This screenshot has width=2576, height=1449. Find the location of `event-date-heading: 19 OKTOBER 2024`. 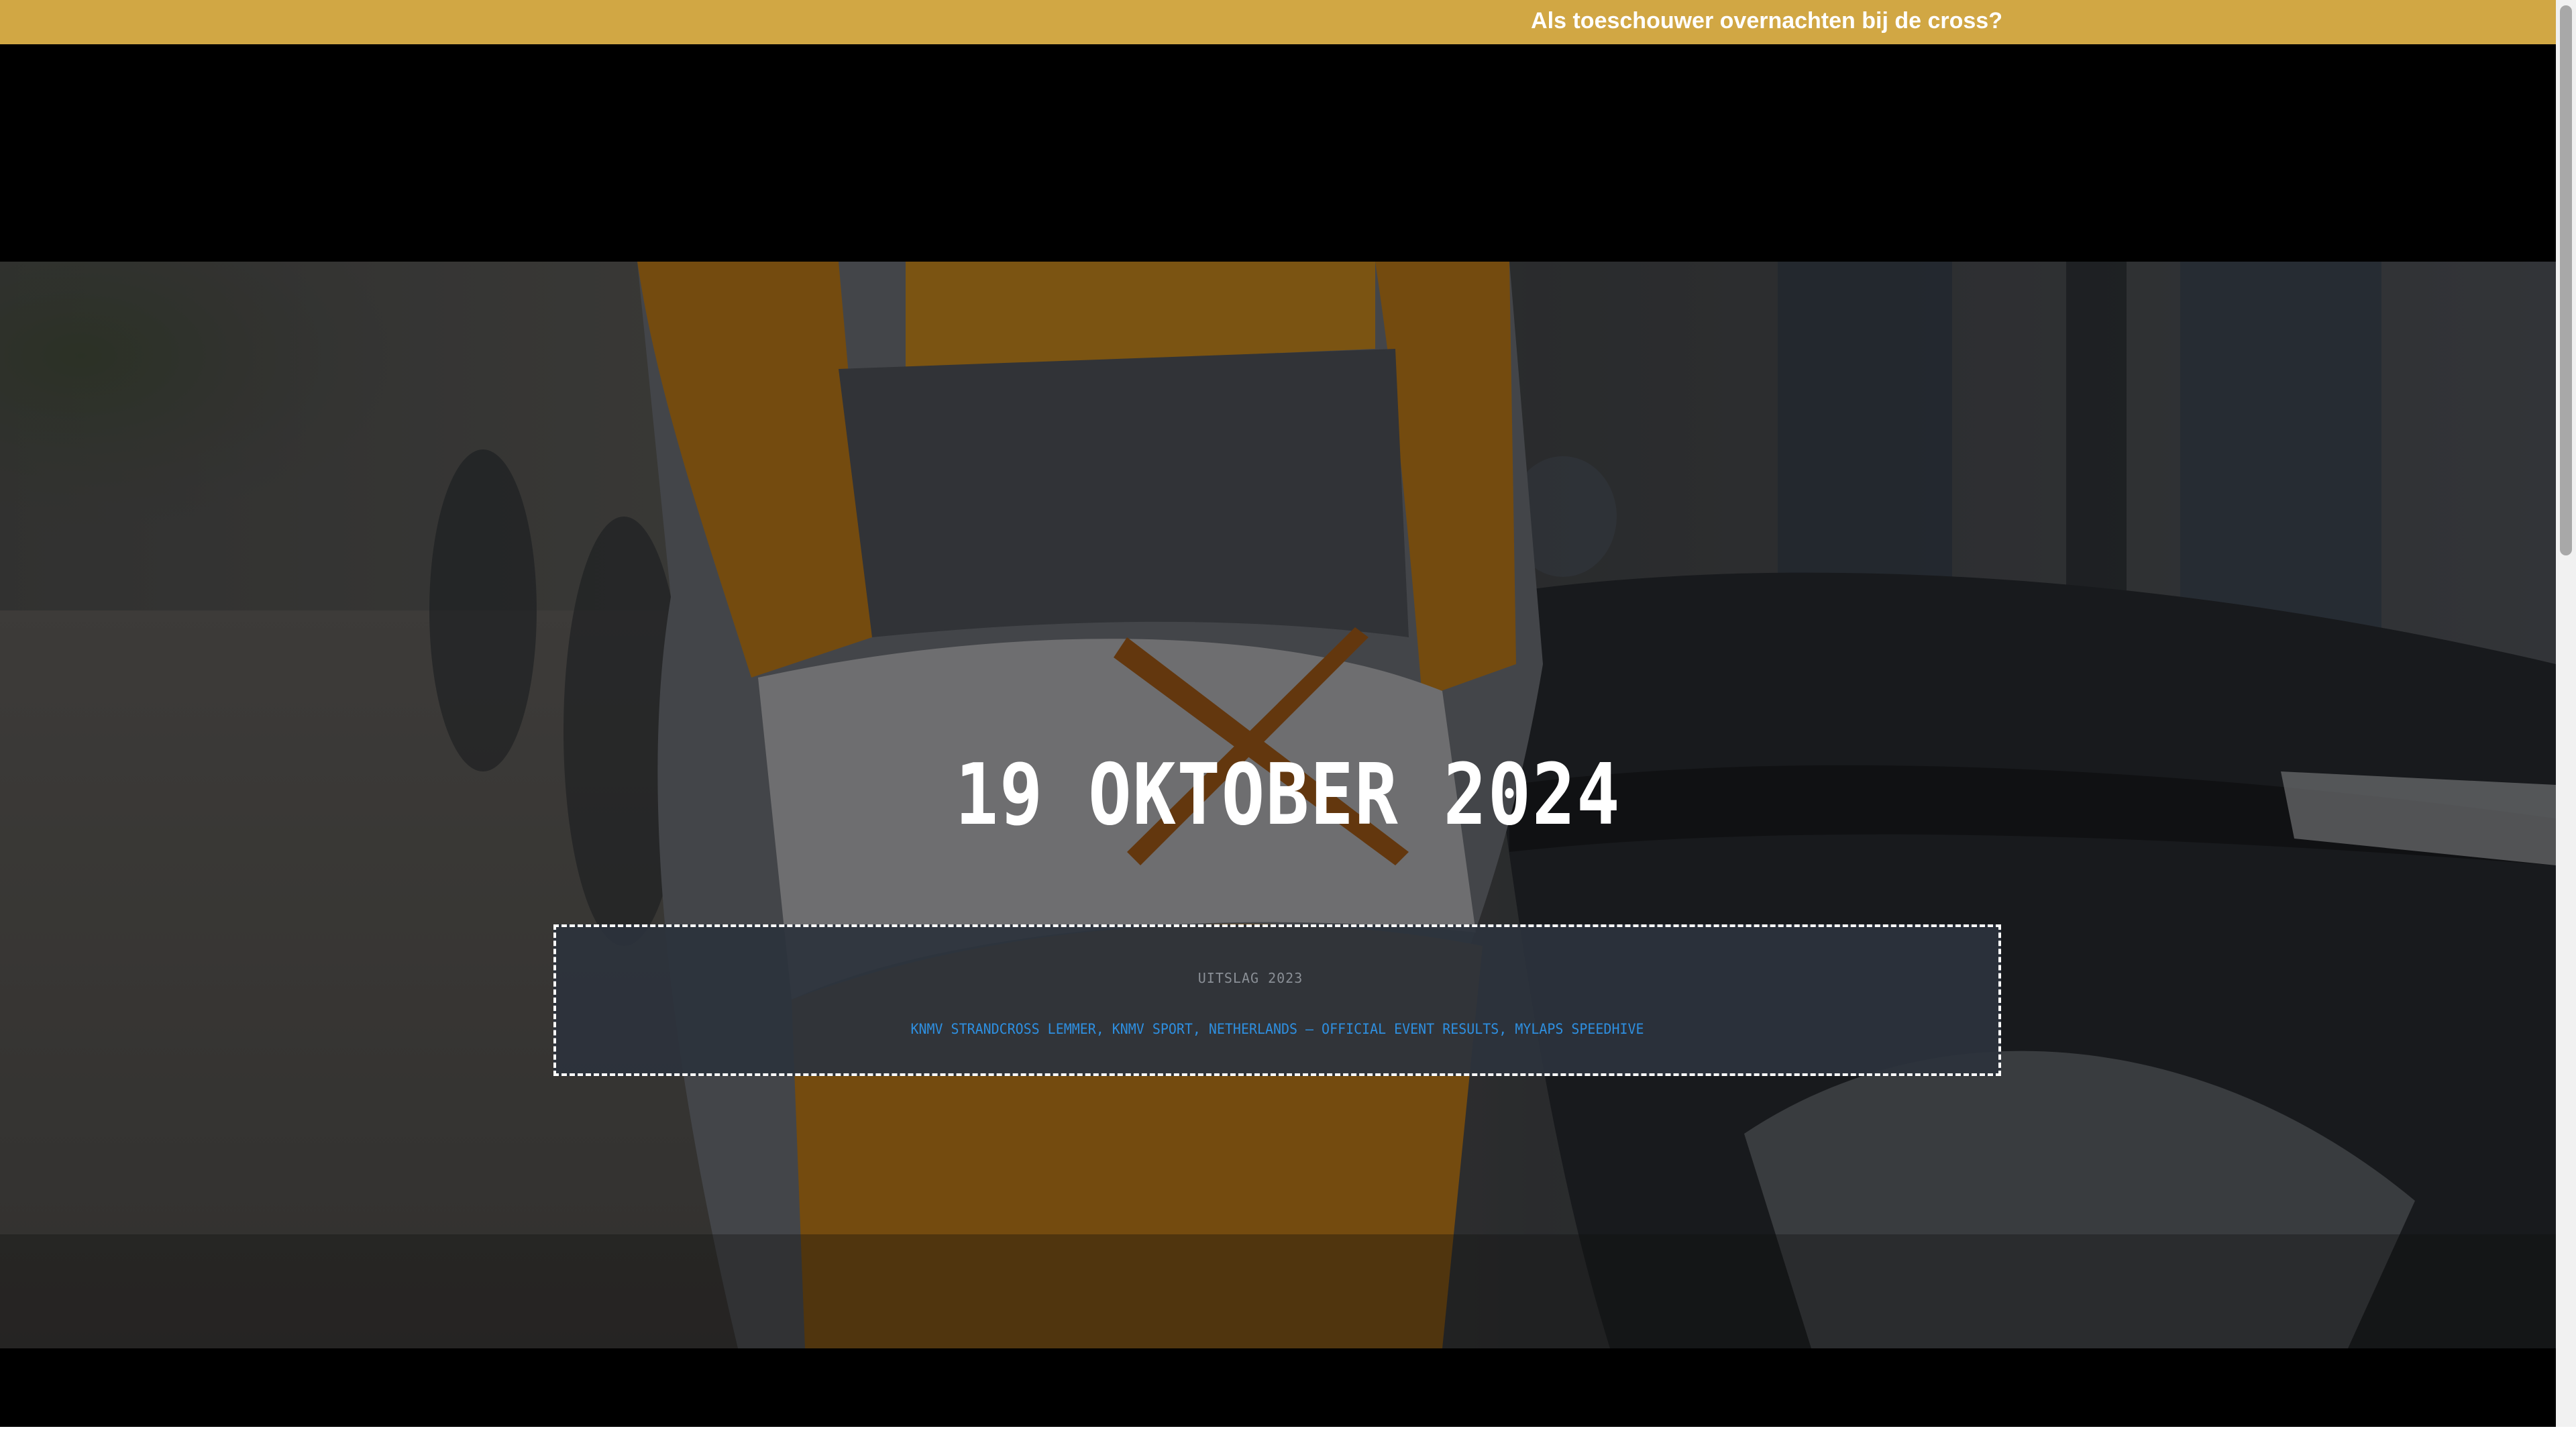

event-date-heading: 19 OKTOBER 2024 is located at coordinates (1288, 794).